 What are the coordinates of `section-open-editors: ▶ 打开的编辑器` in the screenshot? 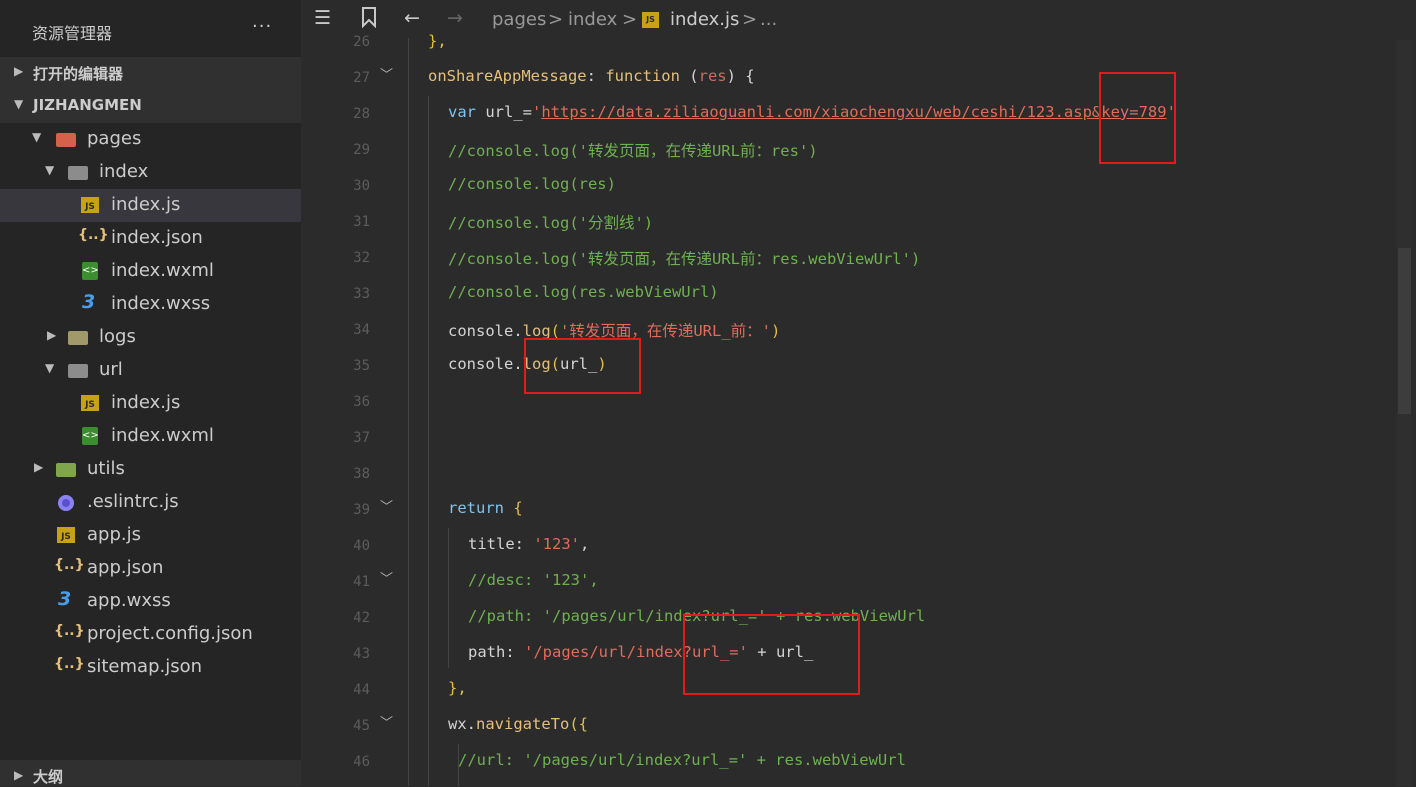 It's located at (150, 73).